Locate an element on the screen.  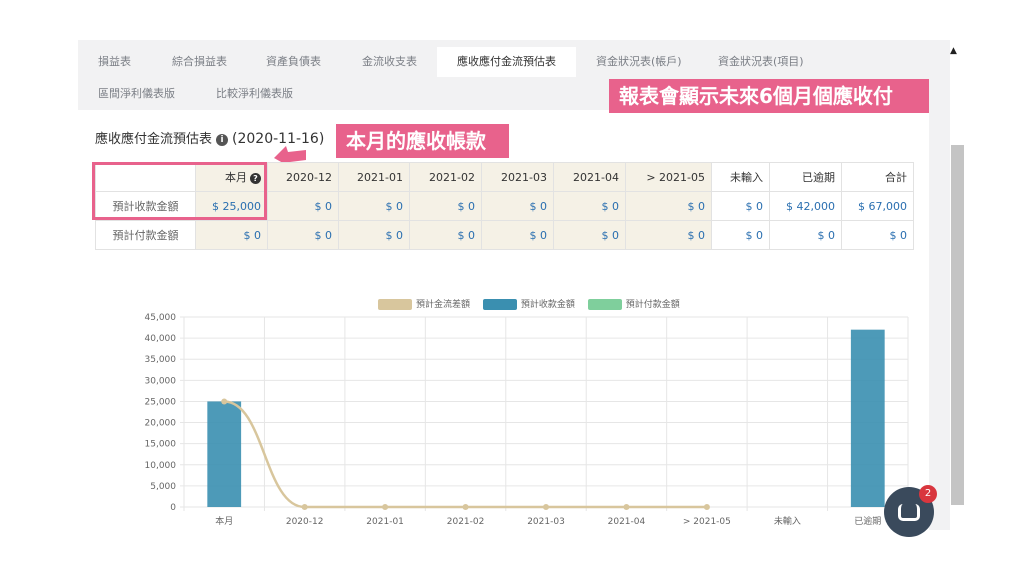
tab-income-statement: 損益表 is located at coordinates (114, 62).